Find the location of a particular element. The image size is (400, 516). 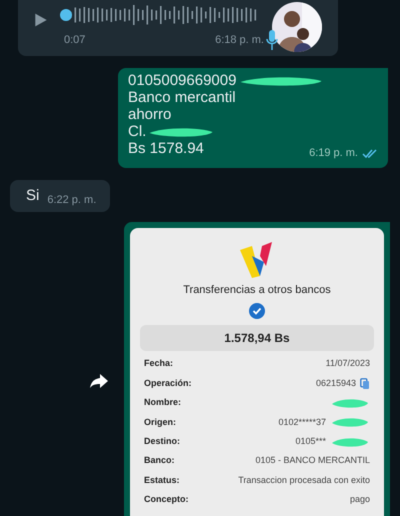

timestamp: 6:19 p. m. is located at coordinates (333, 153).